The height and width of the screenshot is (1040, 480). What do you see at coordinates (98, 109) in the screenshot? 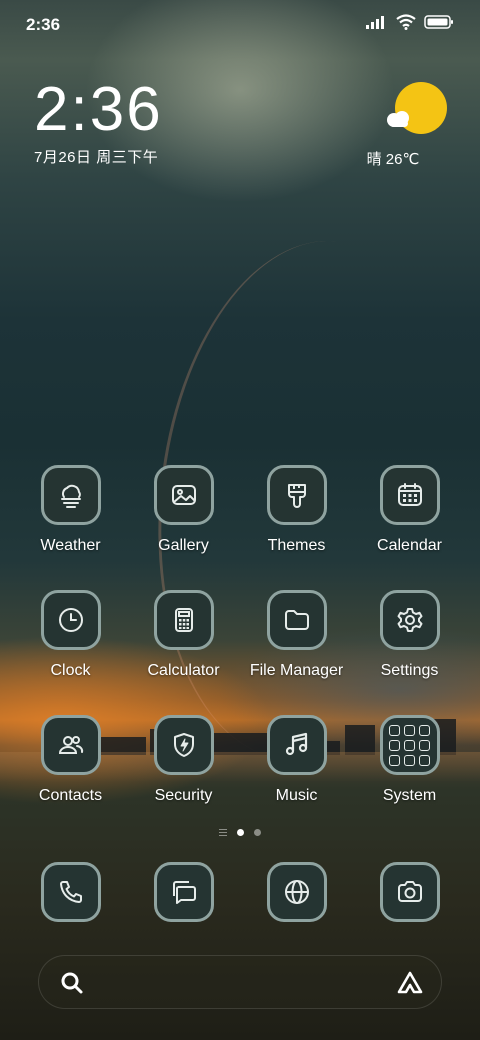
I see `clock-widget-time: 2:36` at bounding box center [98, 109].